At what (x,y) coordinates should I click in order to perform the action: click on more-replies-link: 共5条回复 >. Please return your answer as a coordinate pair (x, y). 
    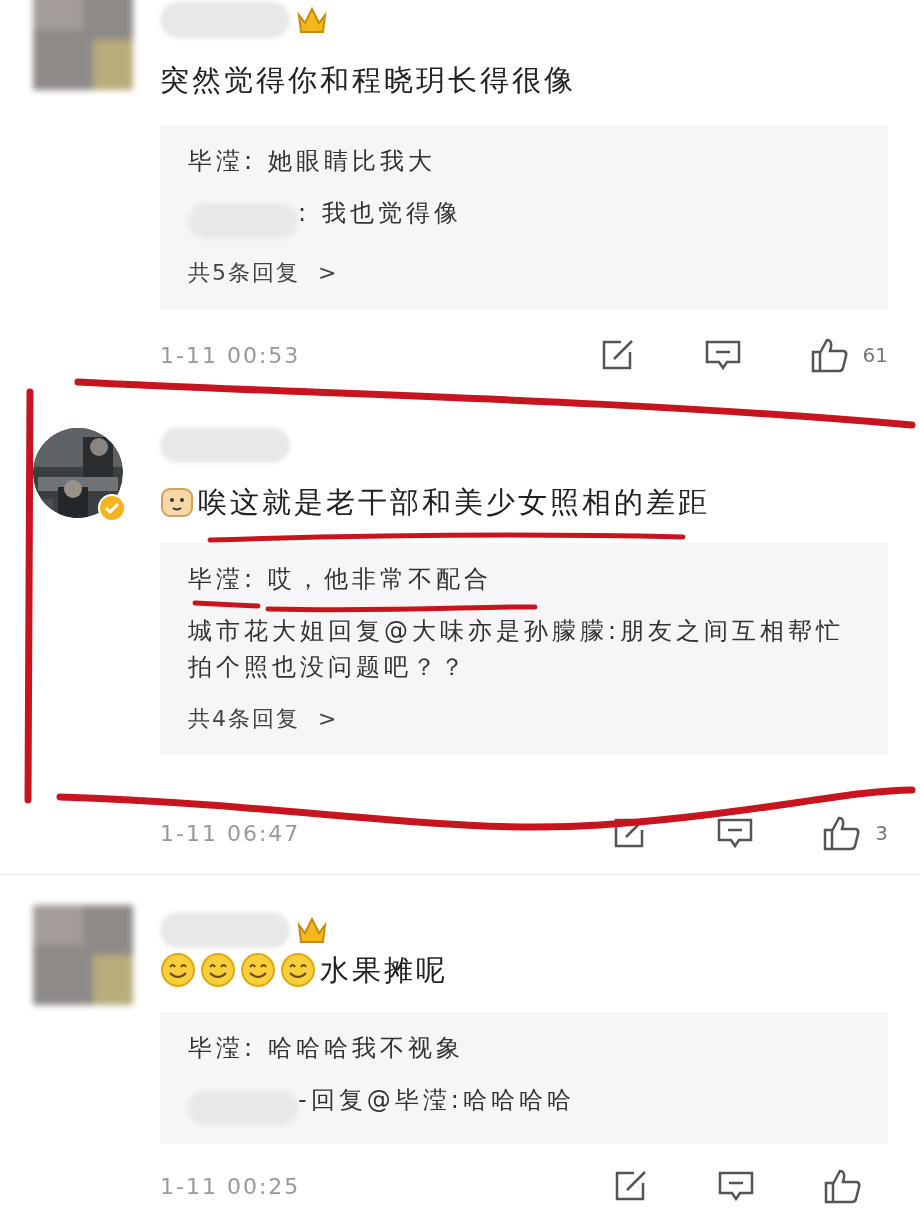
    Looking at the image, I should click on (263, 273).